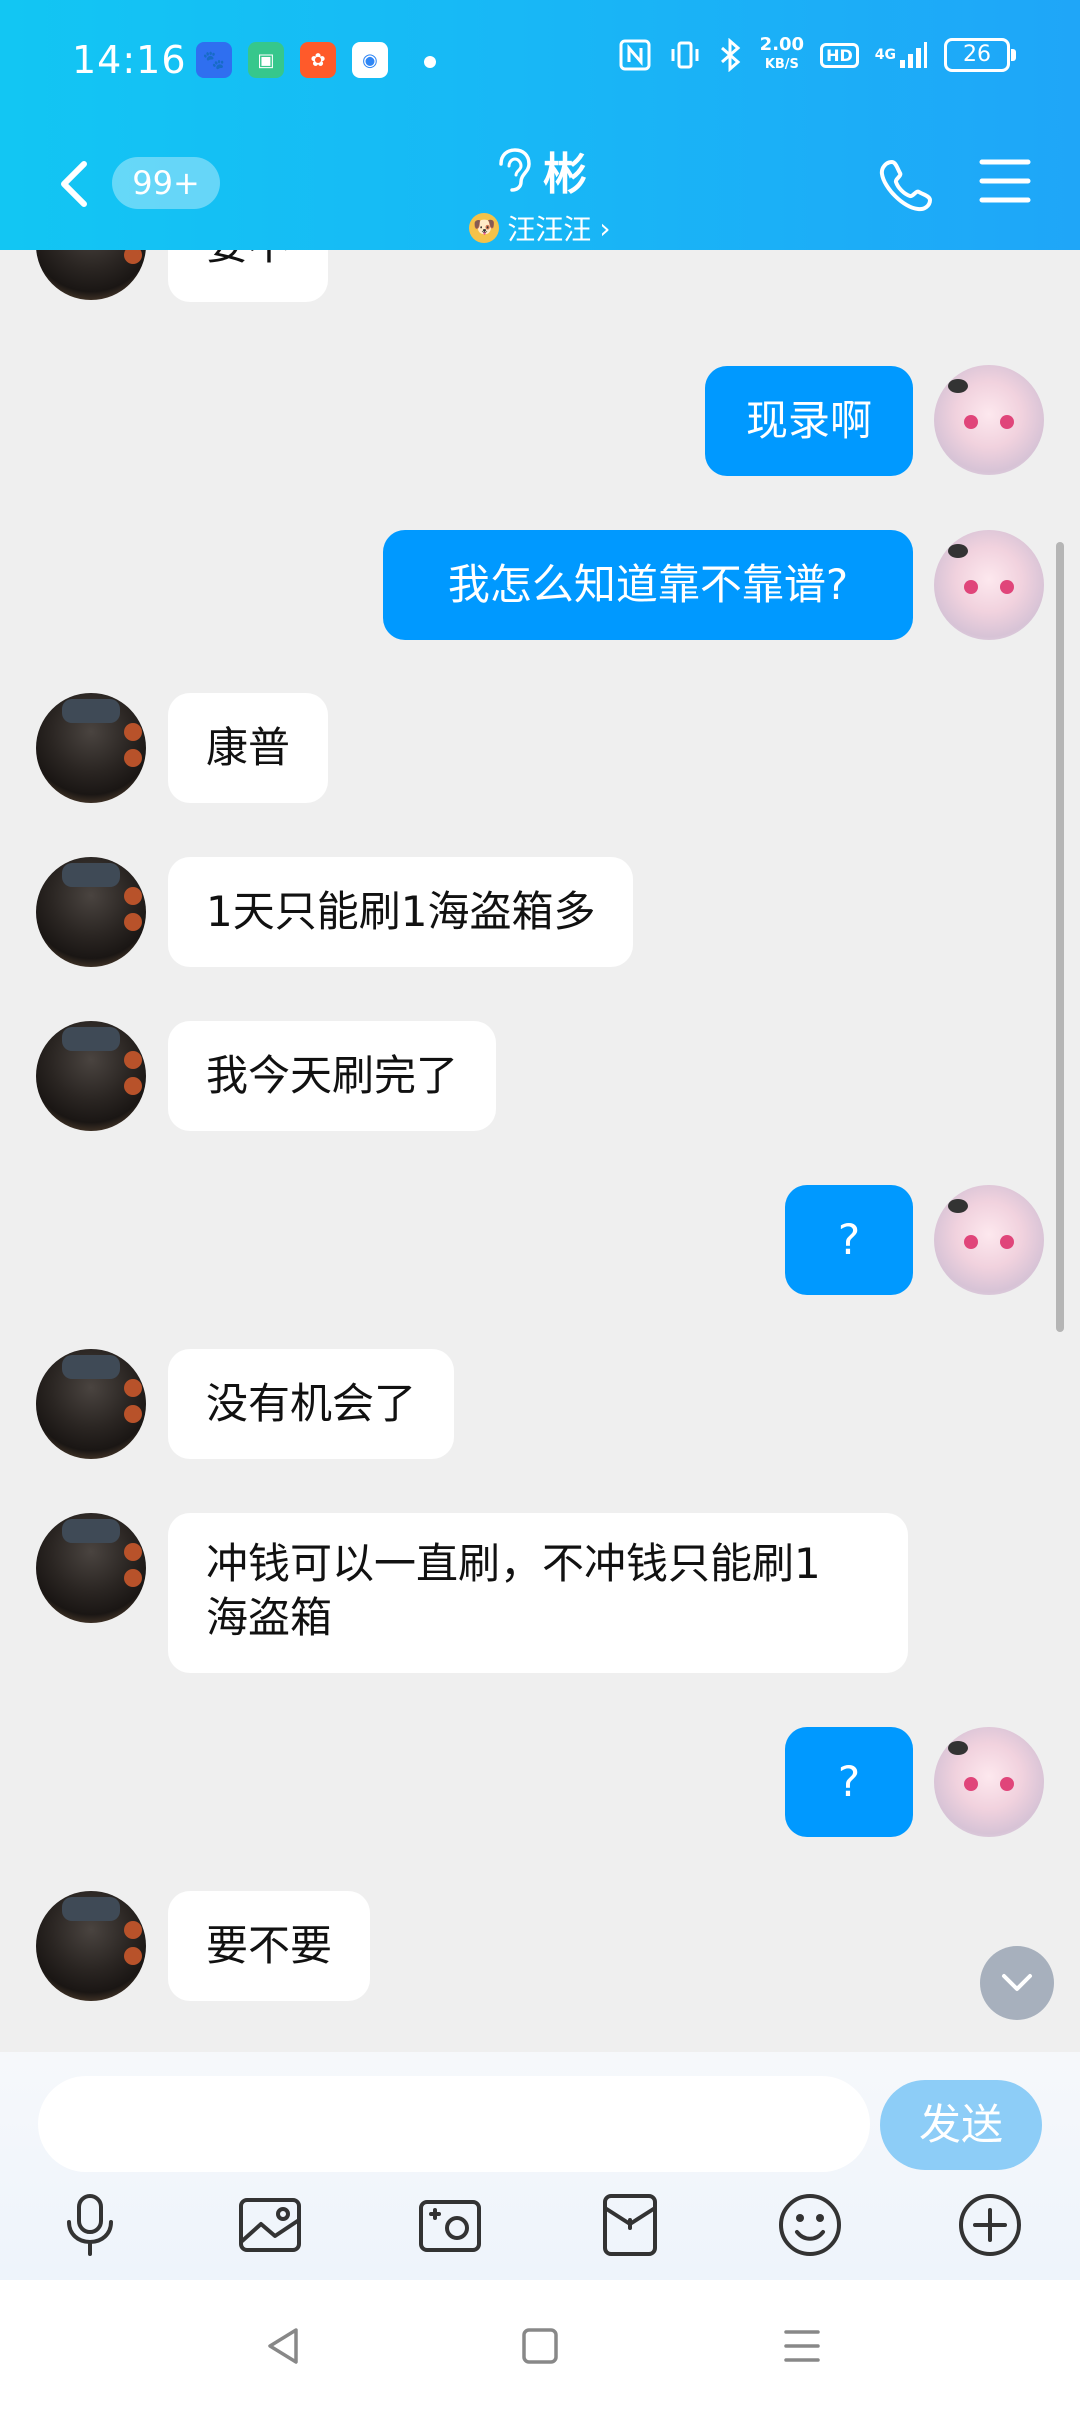  What do you see at coordinates (839, 55) in the screenshot?
I see `hd-icon: HD` at bounding box center [839, 55].